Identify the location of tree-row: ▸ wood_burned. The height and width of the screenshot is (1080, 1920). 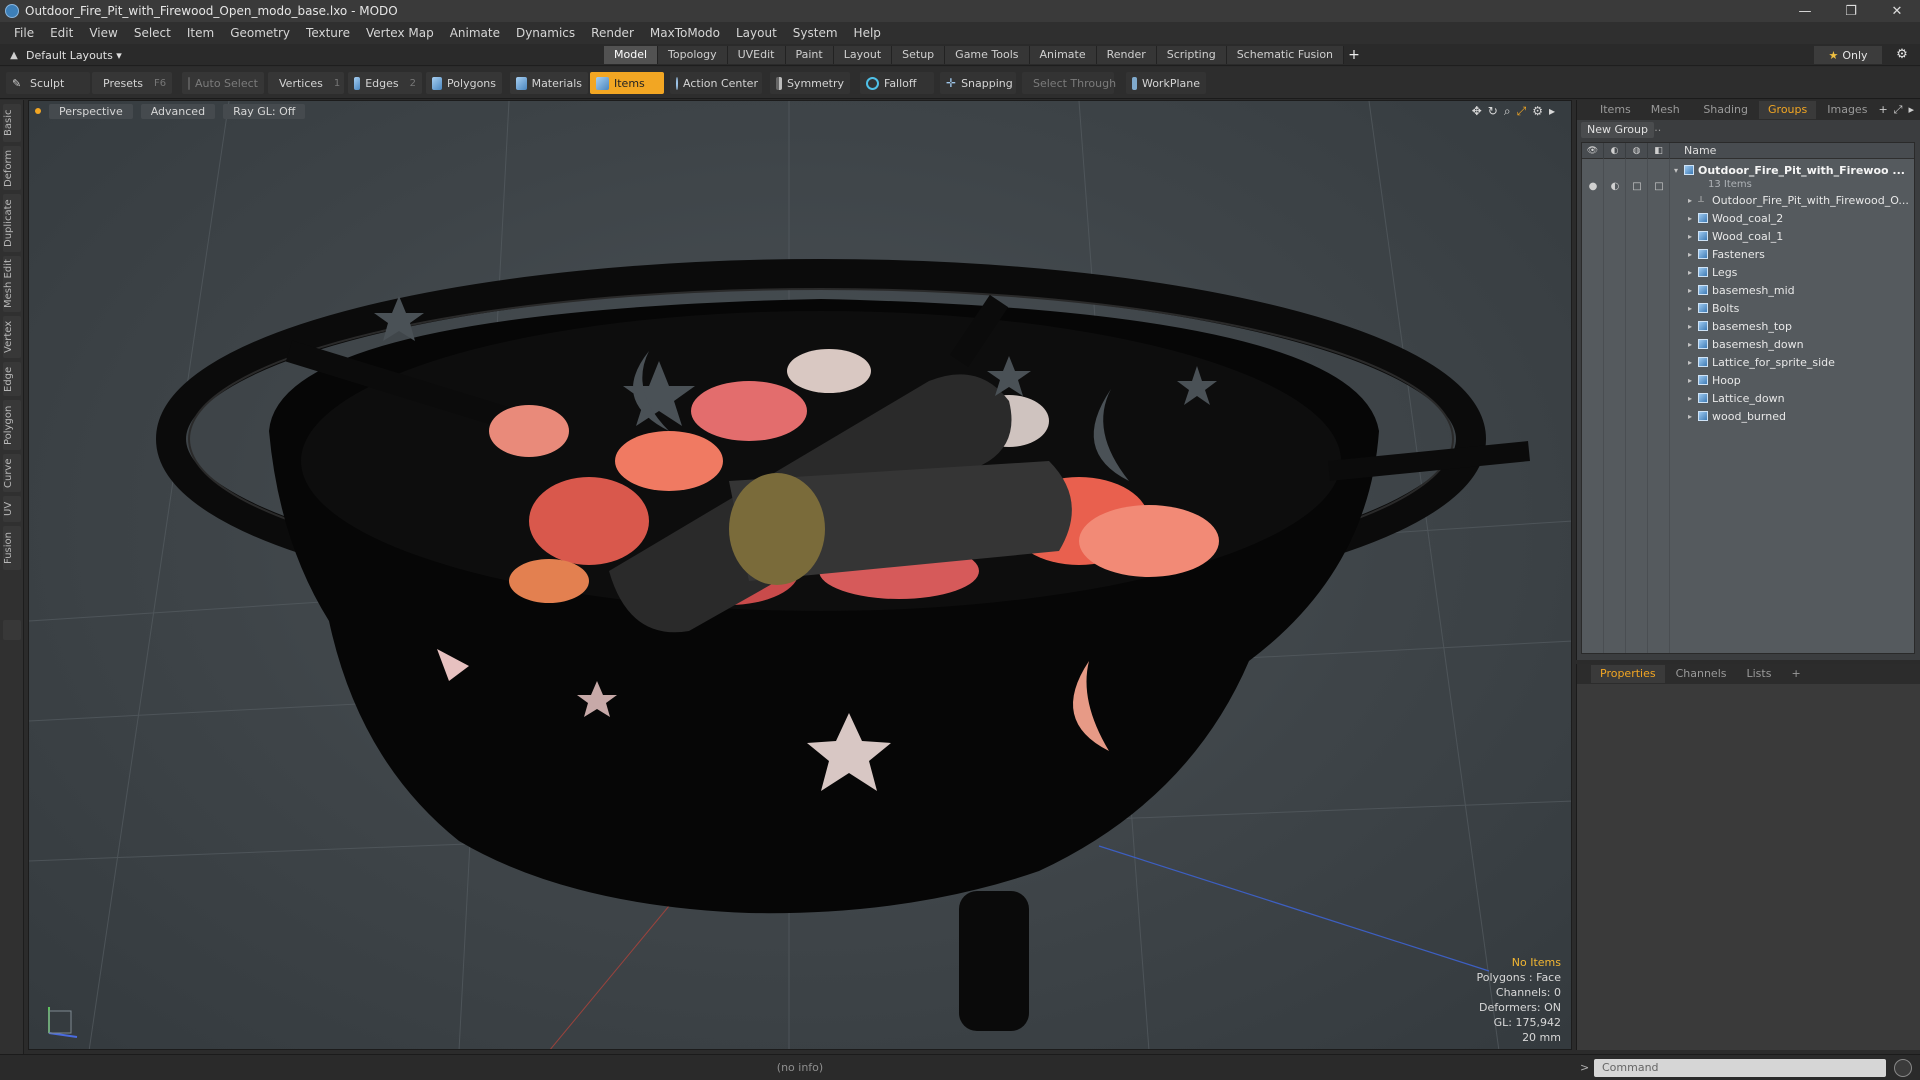
(1794, 416).